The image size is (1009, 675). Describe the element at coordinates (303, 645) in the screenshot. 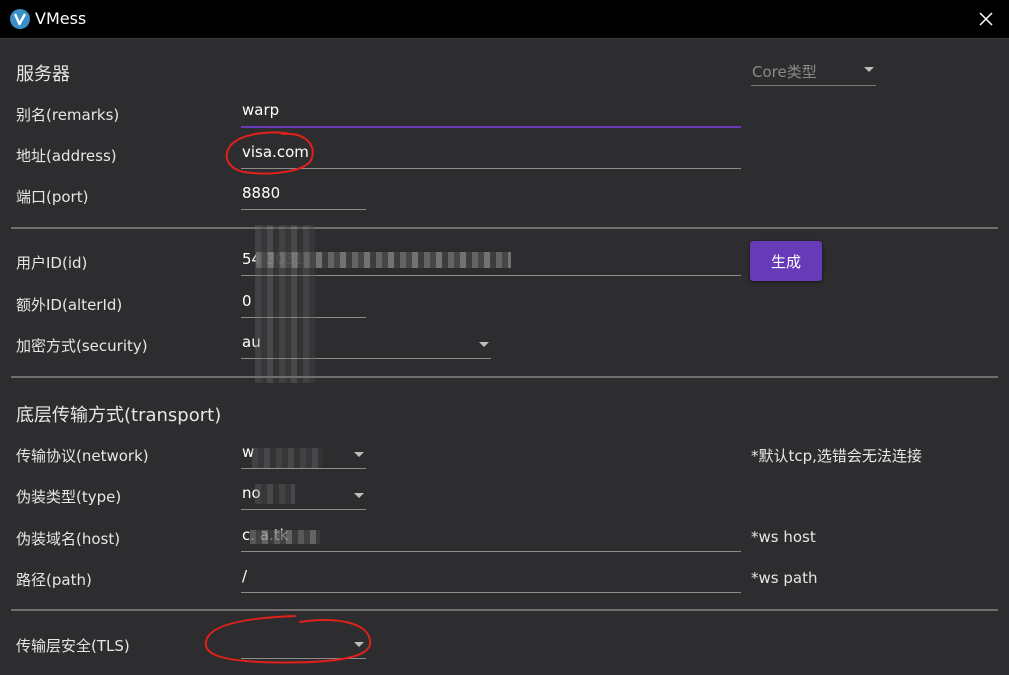

I see `tls-select` at that location.